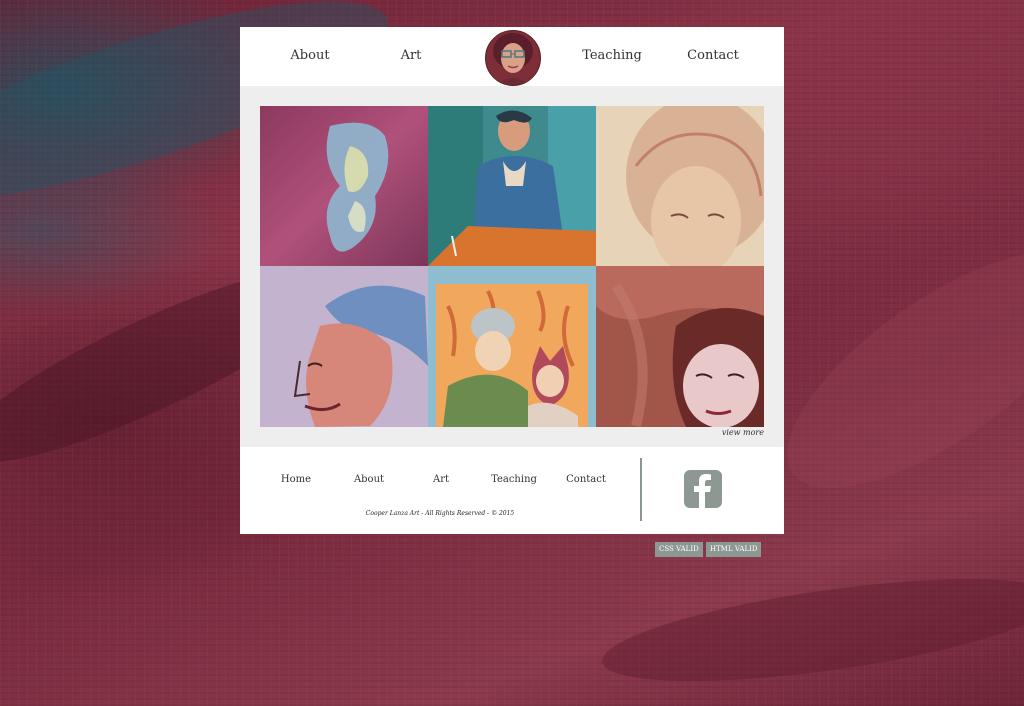 Image resolution: width=1024 pixels, height=706 pixels. What do you see at coordinates (713, 55) in the screenshot?
I see `nav-contact: Contact` at bounding box center [713, 55].